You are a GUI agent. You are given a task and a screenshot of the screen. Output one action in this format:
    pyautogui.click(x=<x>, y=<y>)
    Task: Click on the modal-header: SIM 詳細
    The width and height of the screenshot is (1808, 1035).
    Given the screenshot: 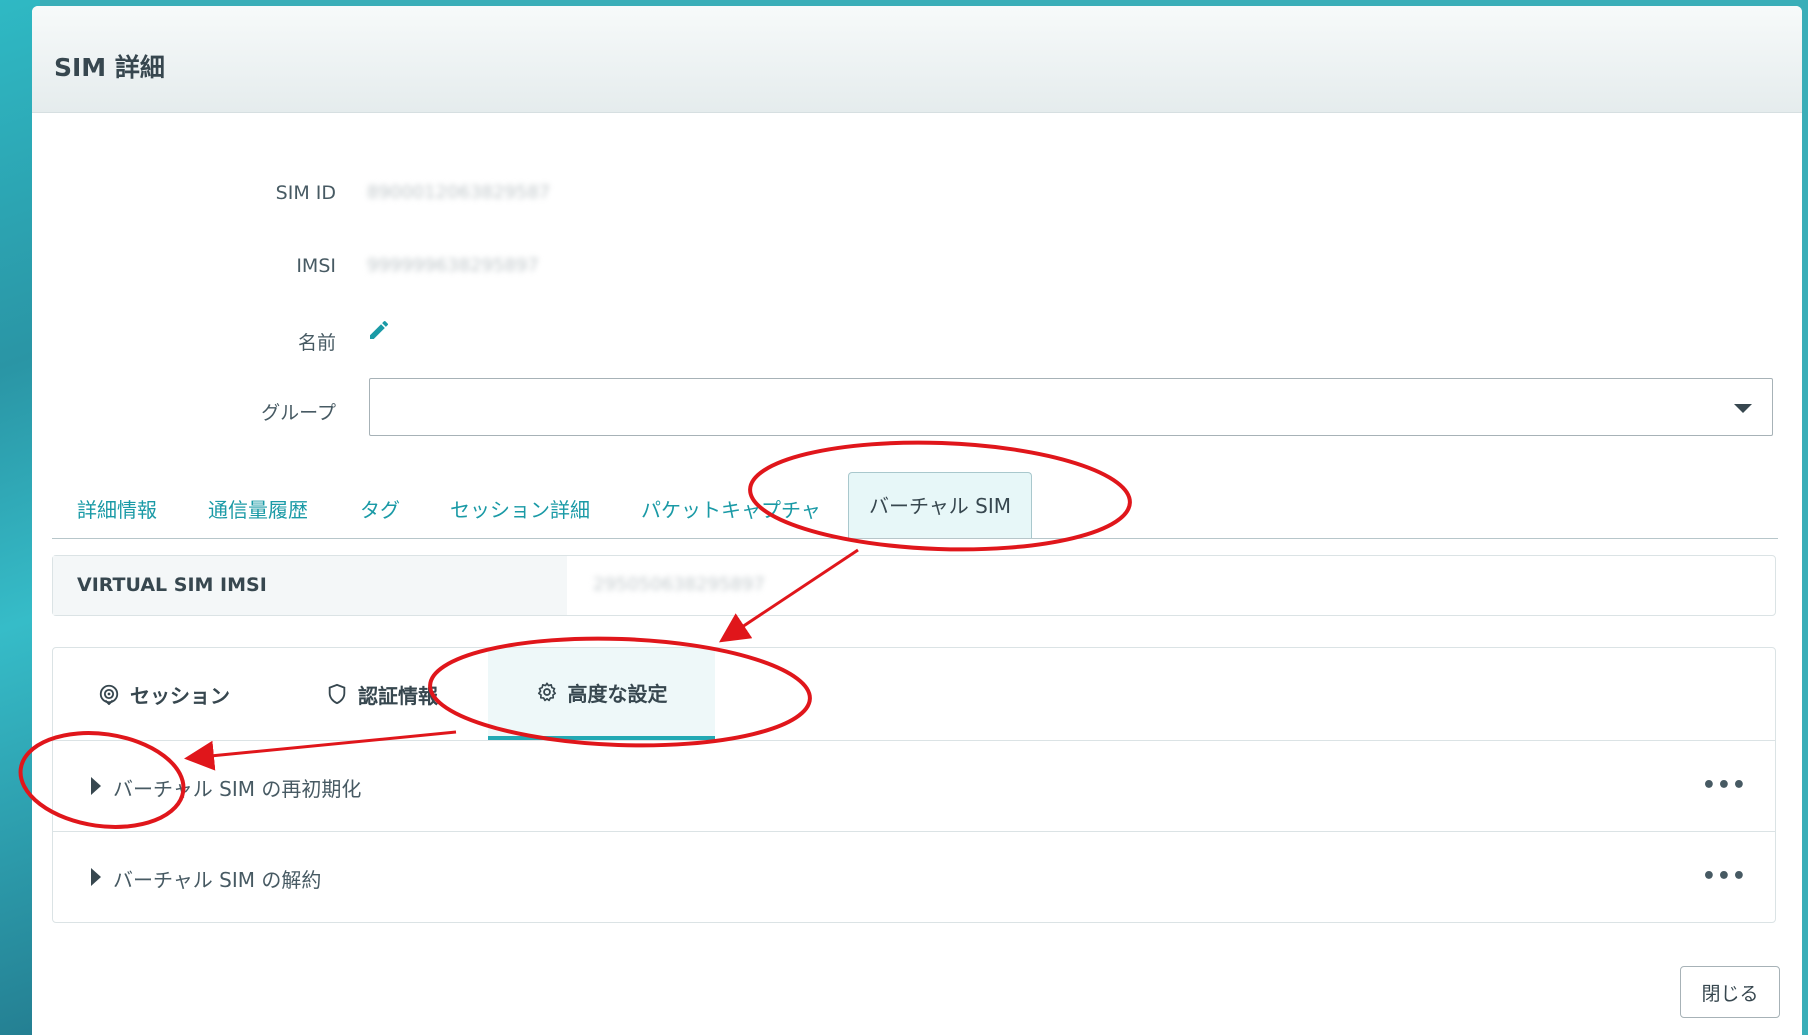 What is the action you would take?
    pyautogui.click(x=917, y=59)
    